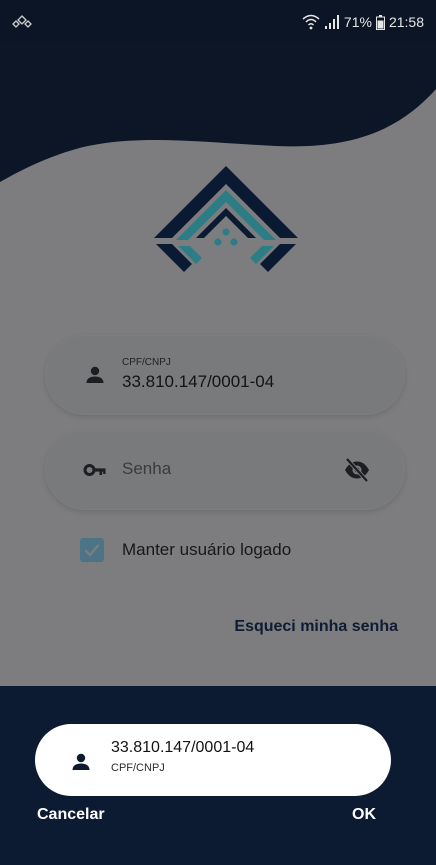  What do you see at coordinates (207, 549) in the screenshot?
I see `keep-logged-label: Manter usuário logado` at bounding box center [207, 549].